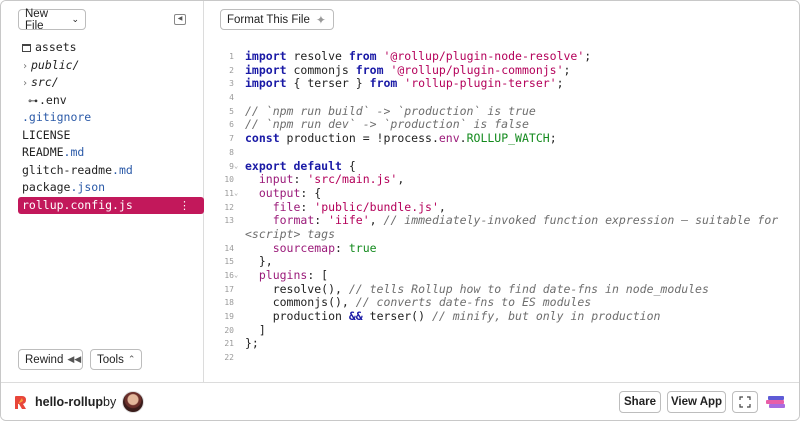 The image size is (800, 421). Describe the element at coordinates (229, 289) in the screenshot. I see `line-number: 17` at that location.